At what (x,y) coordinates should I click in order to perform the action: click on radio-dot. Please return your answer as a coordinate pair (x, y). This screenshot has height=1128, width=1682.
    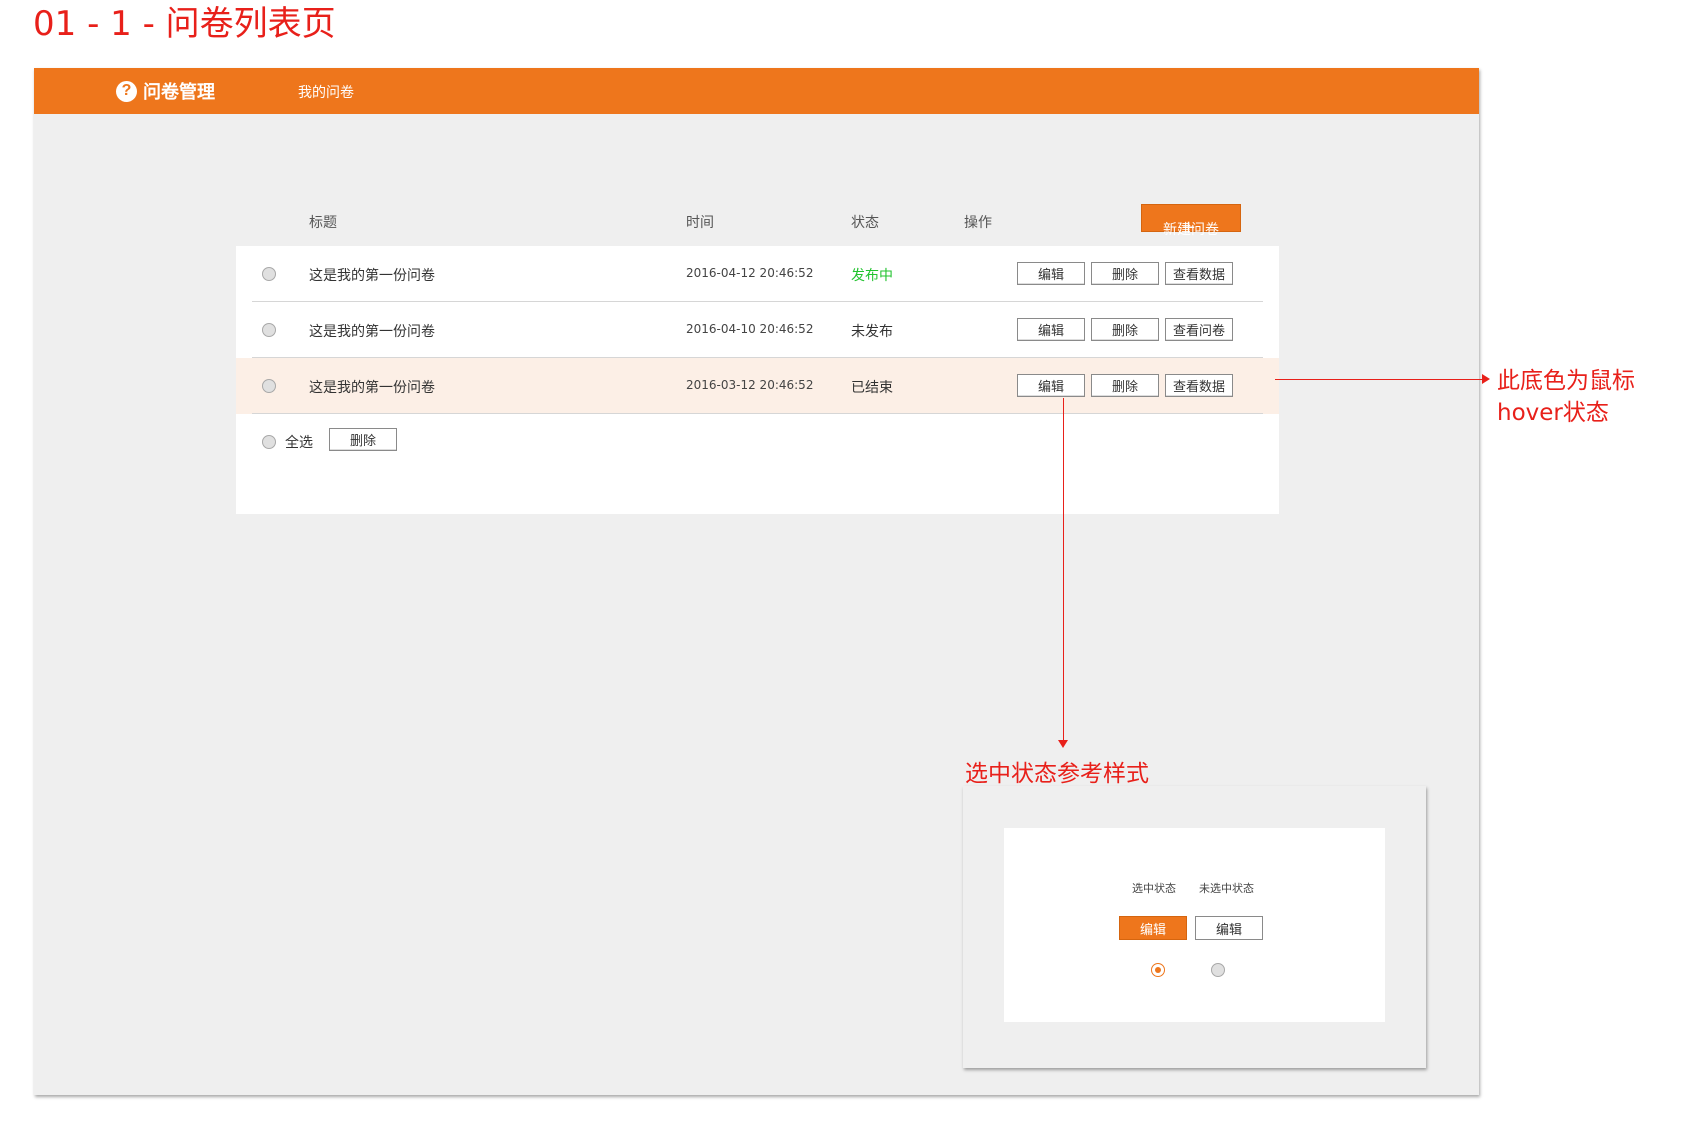
    Looking at the image, I should click on (1158, 970).